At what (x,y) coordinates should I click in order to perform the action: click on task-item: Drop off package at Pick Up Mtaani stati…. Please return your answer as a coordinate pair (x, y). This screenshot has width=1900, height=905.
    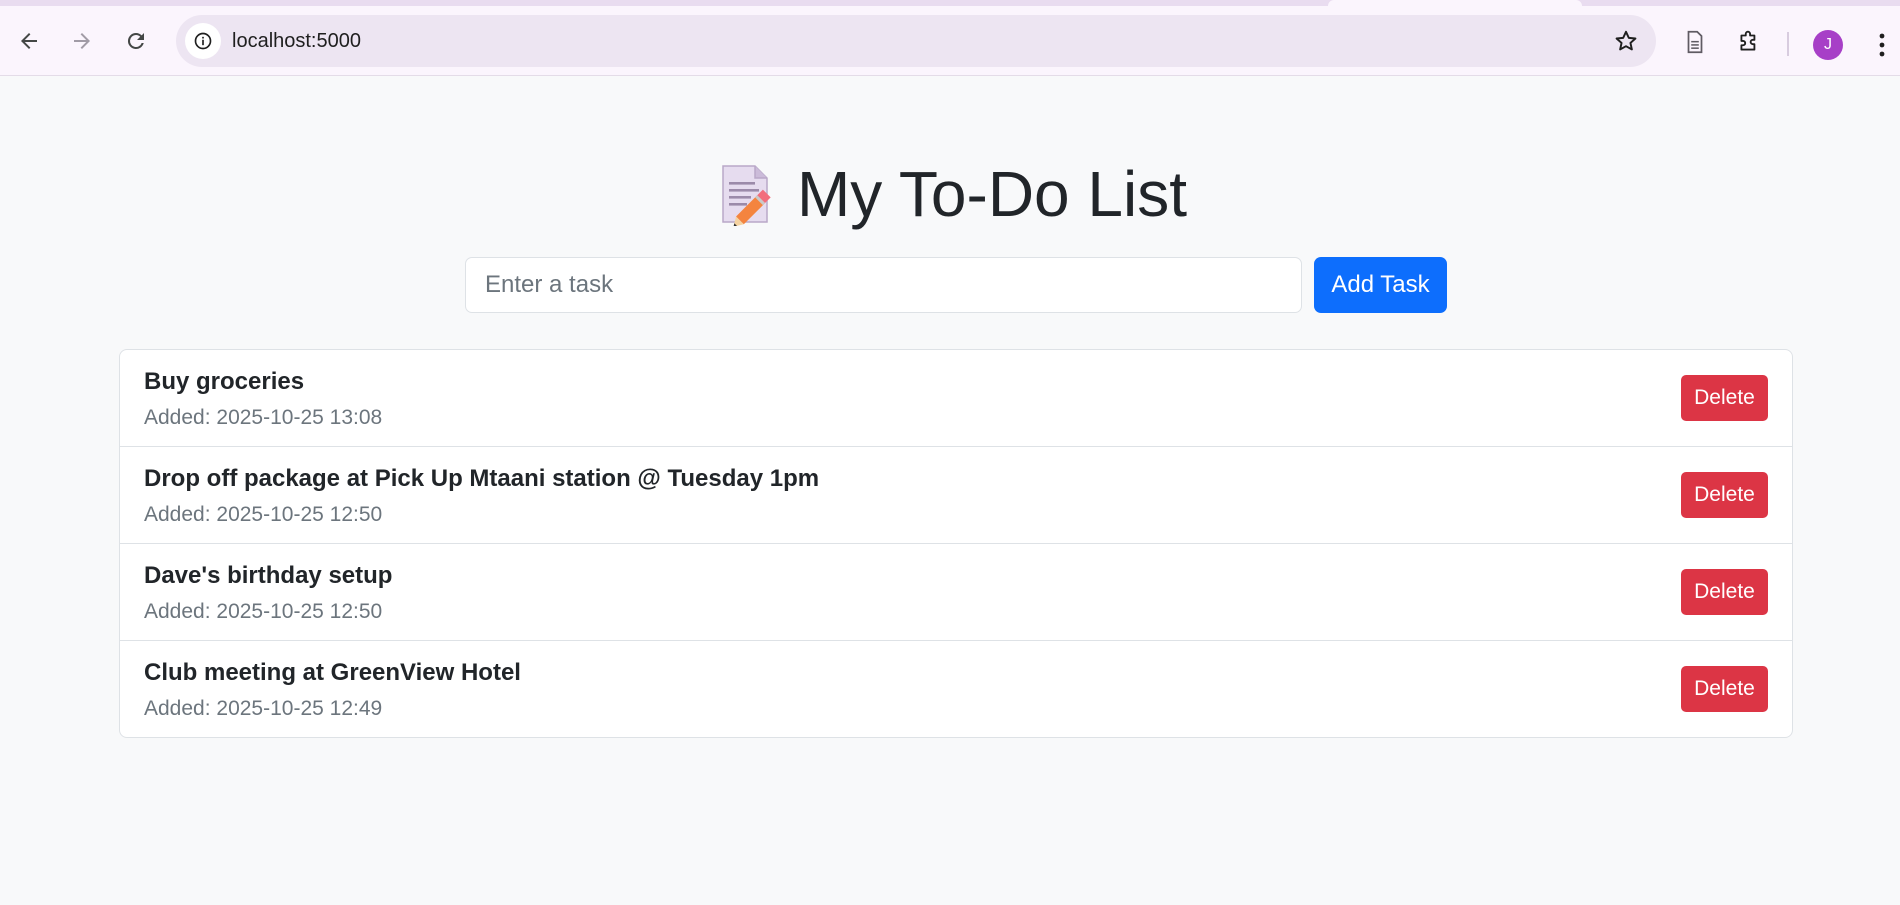
    Looking at the image, I should click on (956, 495).